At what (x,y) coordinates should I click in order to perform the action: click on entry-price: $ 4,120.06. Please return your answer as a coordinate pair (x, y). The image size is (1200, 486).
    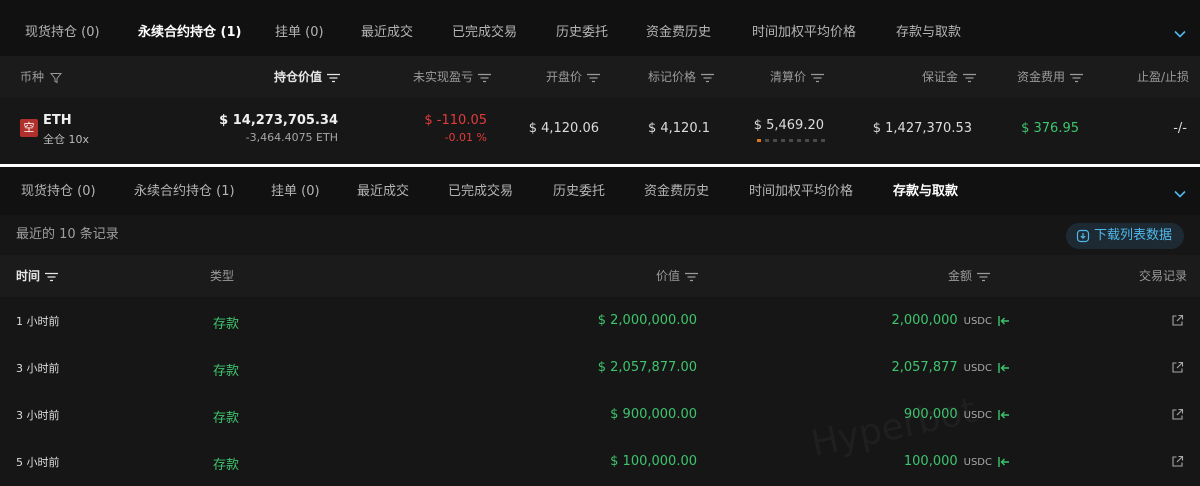
    Looking at the image, I should click on (563, 128).